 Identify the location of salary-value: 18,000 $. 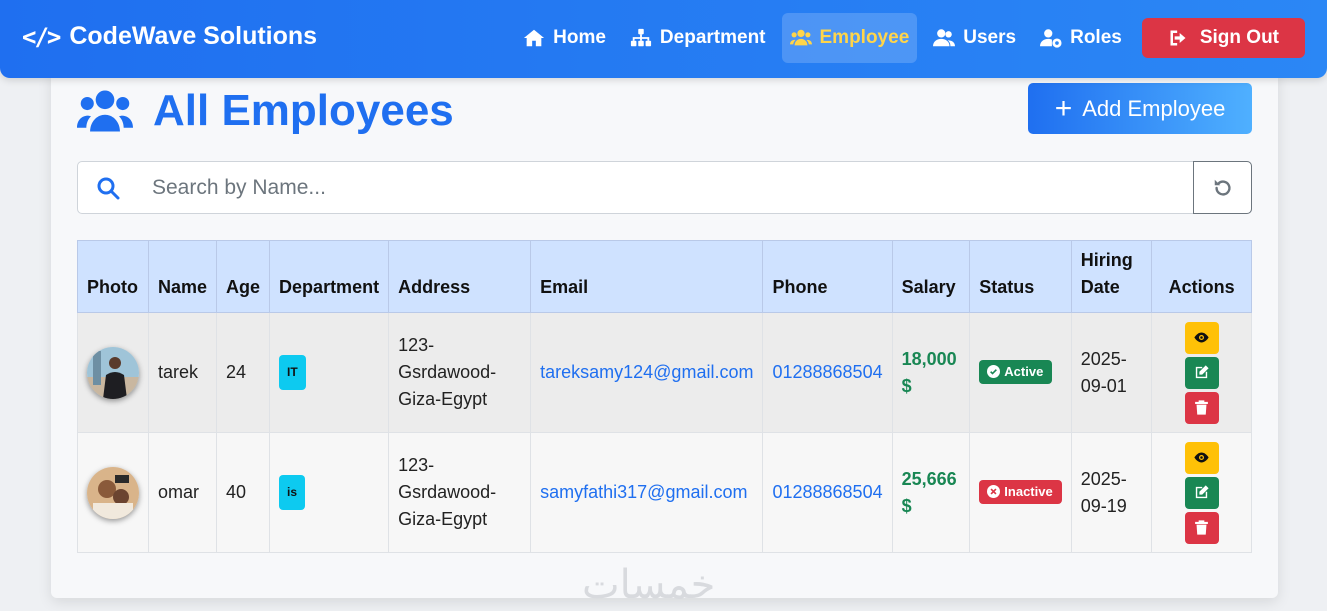
(929, 372).